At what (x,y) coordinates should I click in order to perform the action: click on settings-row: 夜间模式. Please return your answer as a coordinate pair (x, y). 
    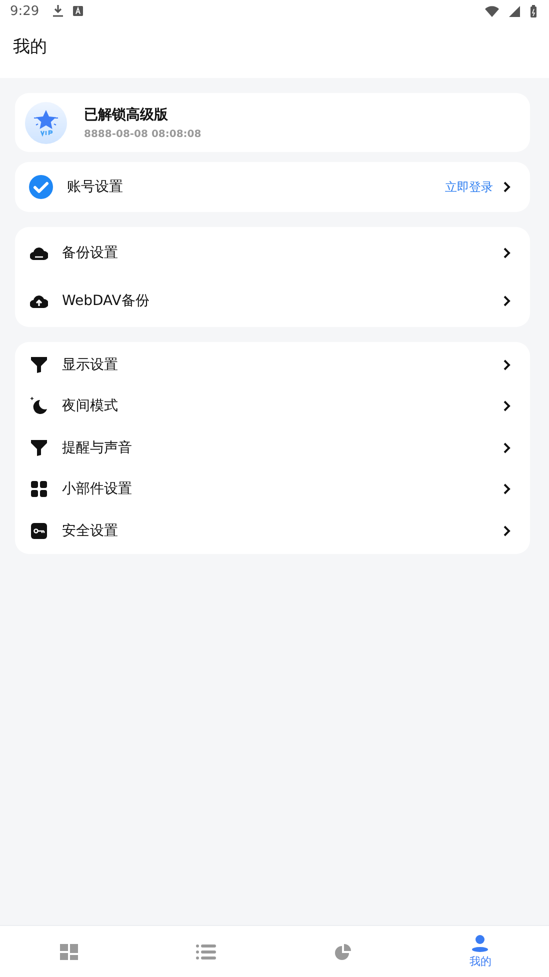
    Looking at the image, I should click on (272, 406).